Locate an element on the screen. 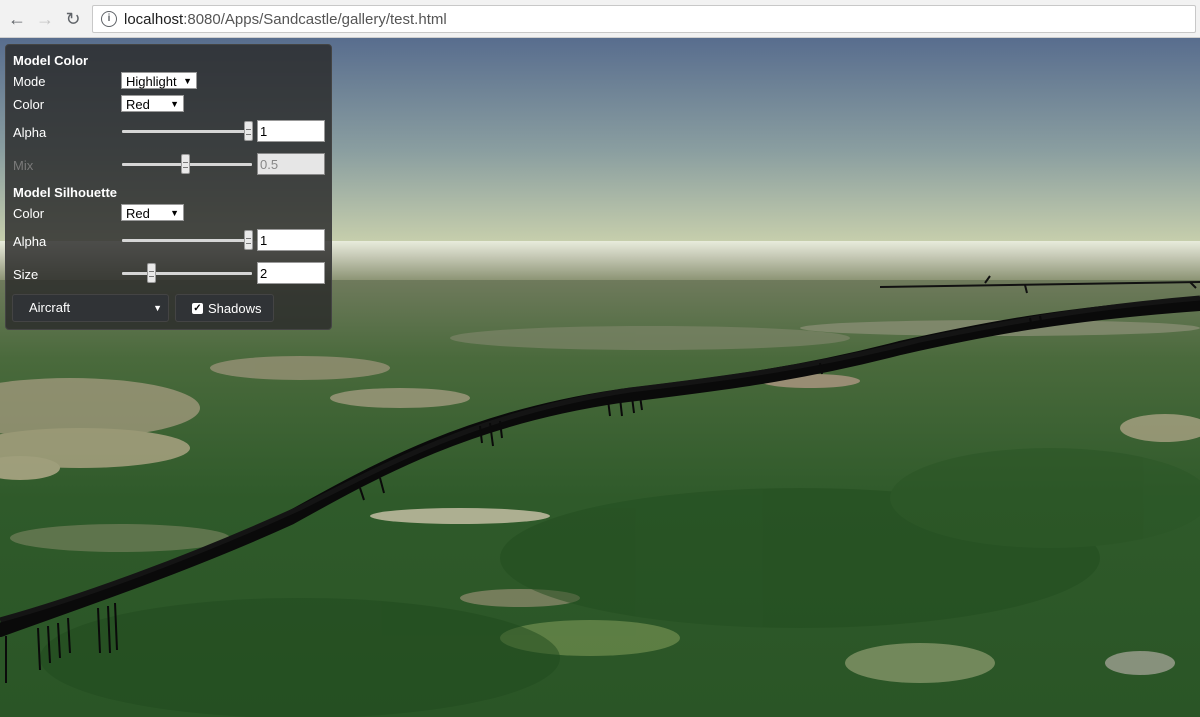 The width and height of the screenshot is (1200, 717). model-silhouette-title: Model Silhouette is located at coordinates (65, 192).